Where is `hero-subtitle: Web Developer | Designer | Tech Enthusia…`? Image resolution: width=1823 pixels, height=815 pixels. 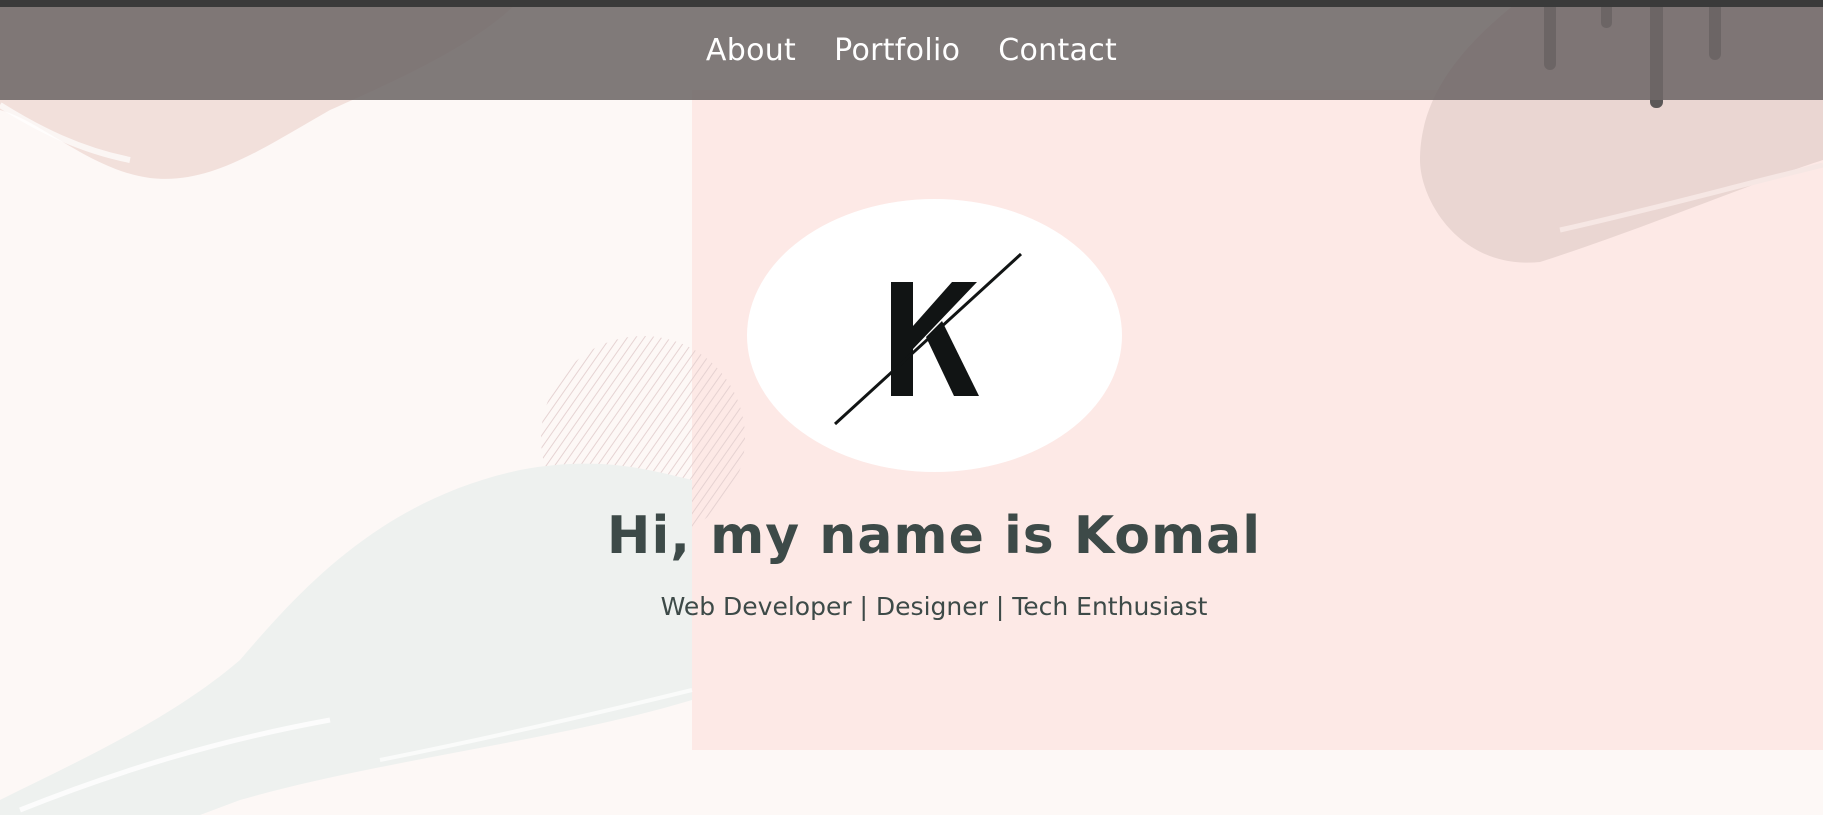
hero-subtitle: Web Developer | Designer | Tech Enthusia… is located at coordinates (934, 606).